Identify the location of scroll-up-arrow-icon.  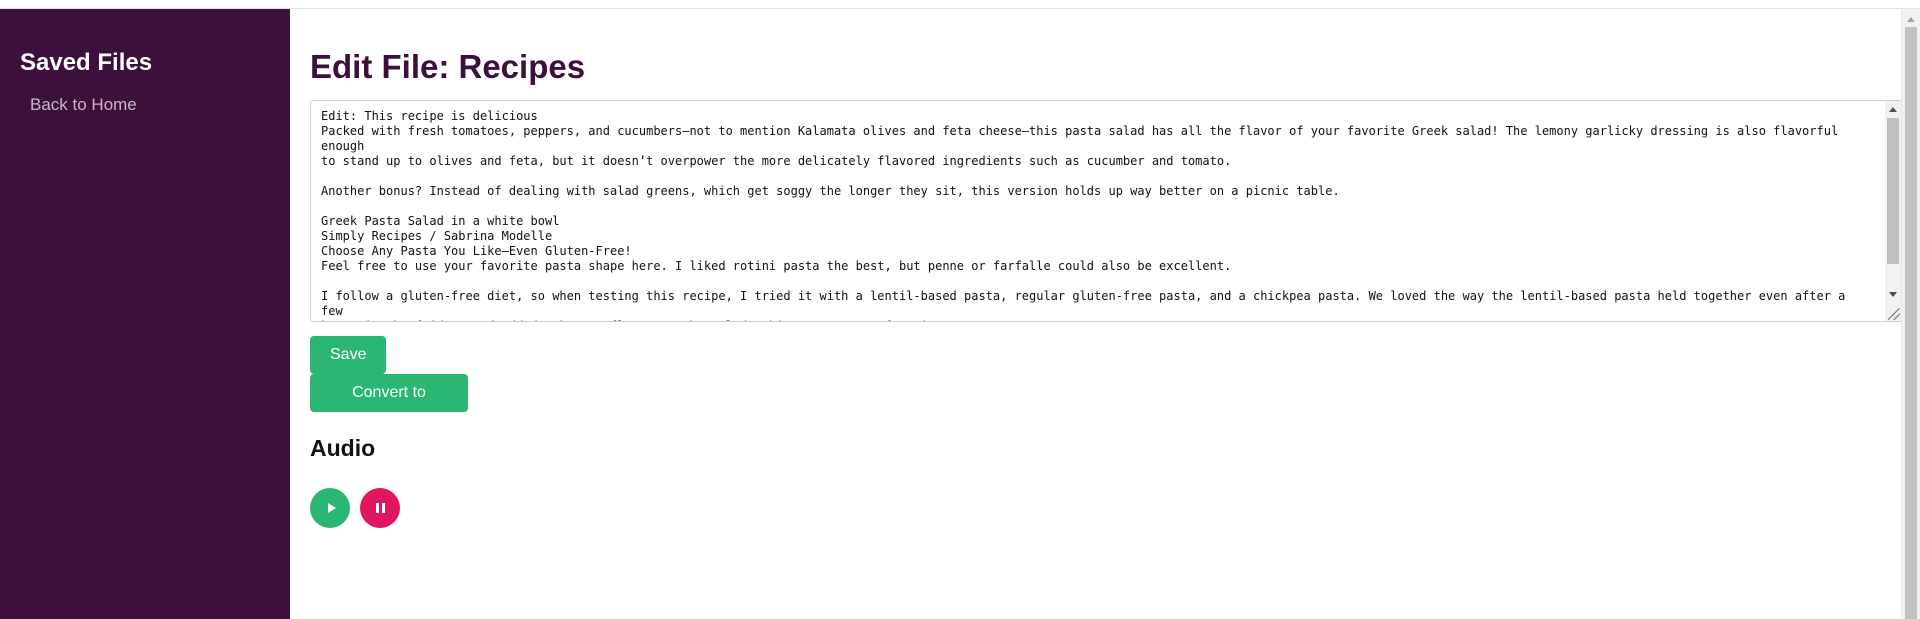
(1893, 109).